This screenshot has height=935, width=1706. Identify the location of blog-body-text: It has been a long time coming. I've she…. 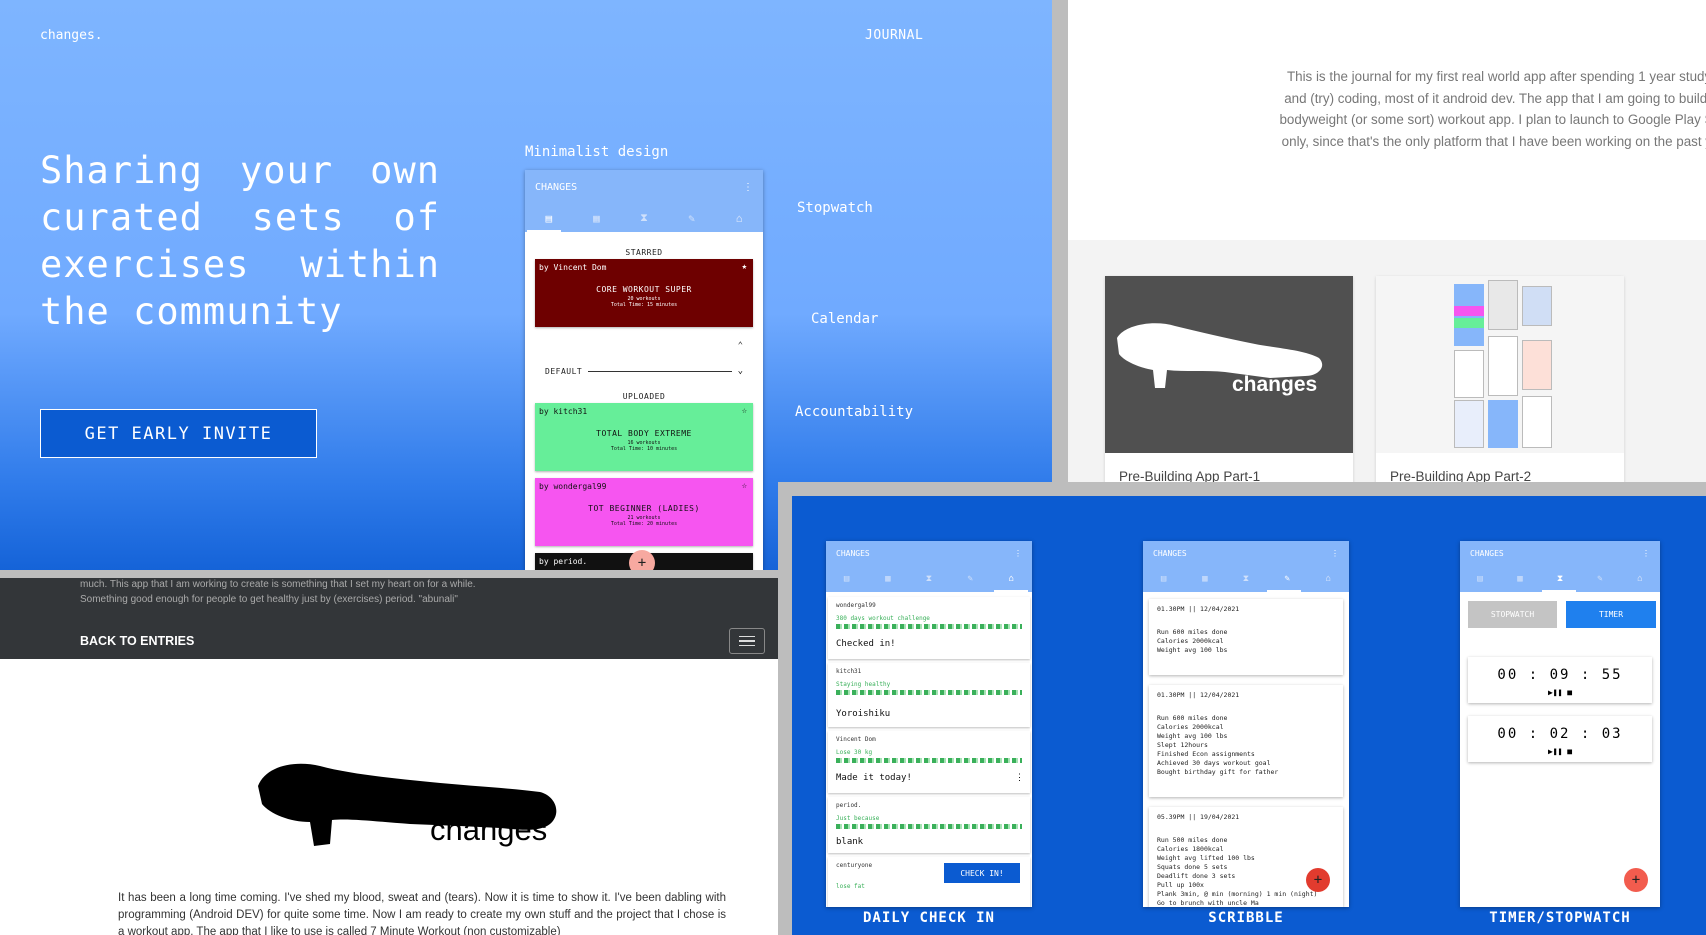
(422, 913).